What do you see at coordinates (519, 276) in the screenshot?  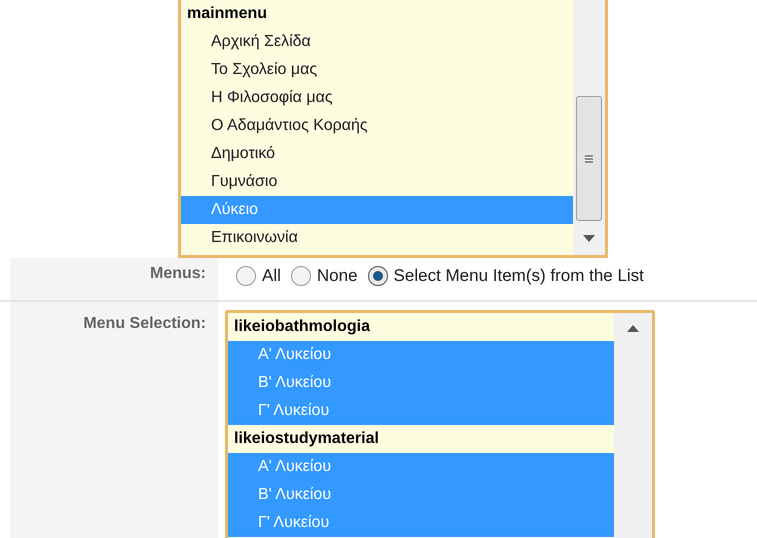 I see `radio-label: Select Menu Item(s) from the List` at bounding box center [519, 276].